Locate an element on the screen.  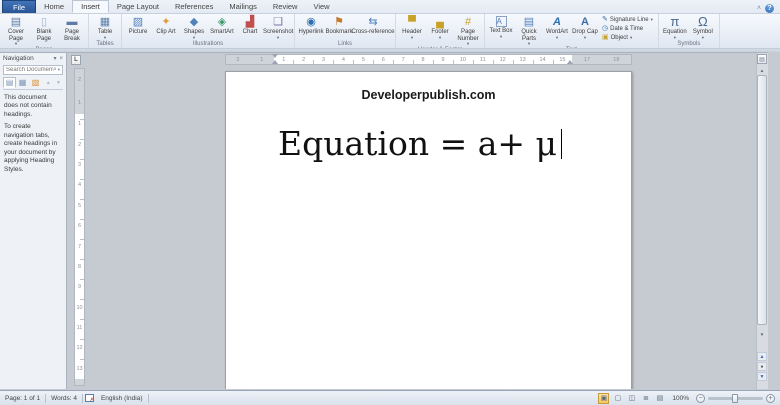
table-icon: ▦ is located at coordinates (105, 22).